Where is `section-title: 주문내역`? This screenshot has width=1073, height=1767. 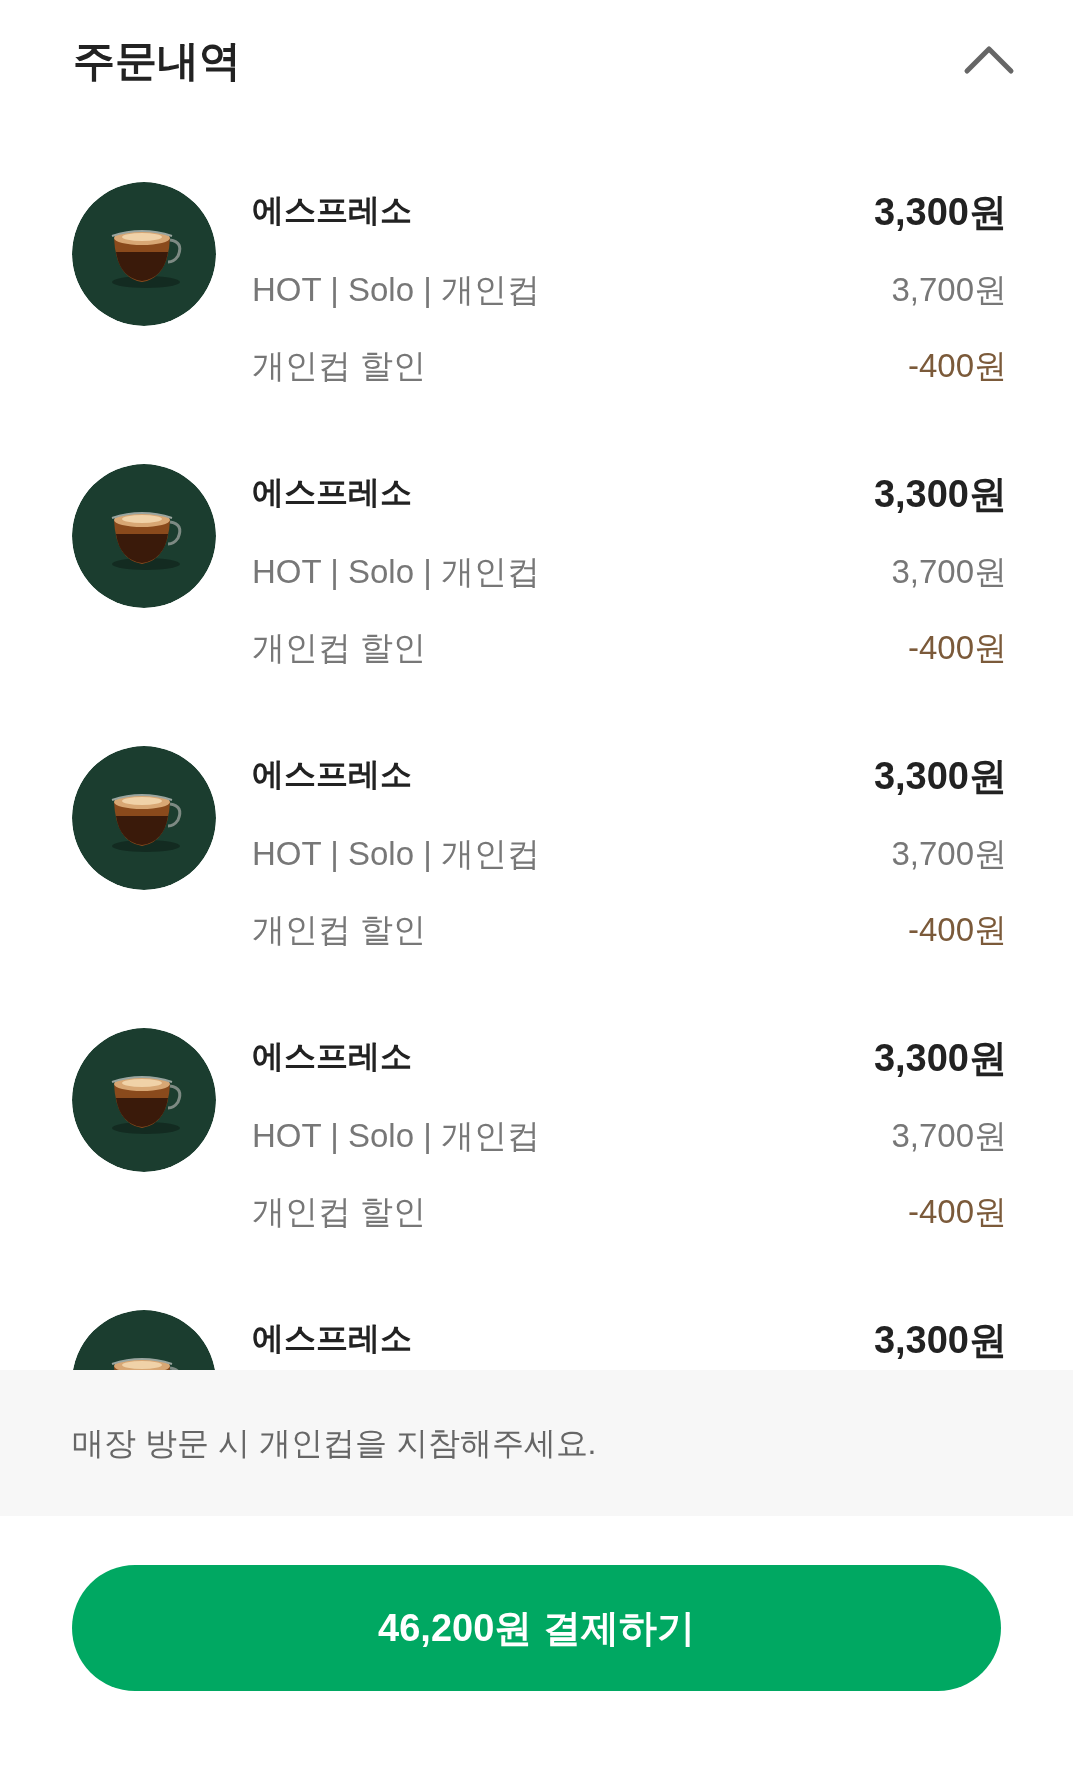
section-title: 주문내역 is located at coordinates (157, 60).